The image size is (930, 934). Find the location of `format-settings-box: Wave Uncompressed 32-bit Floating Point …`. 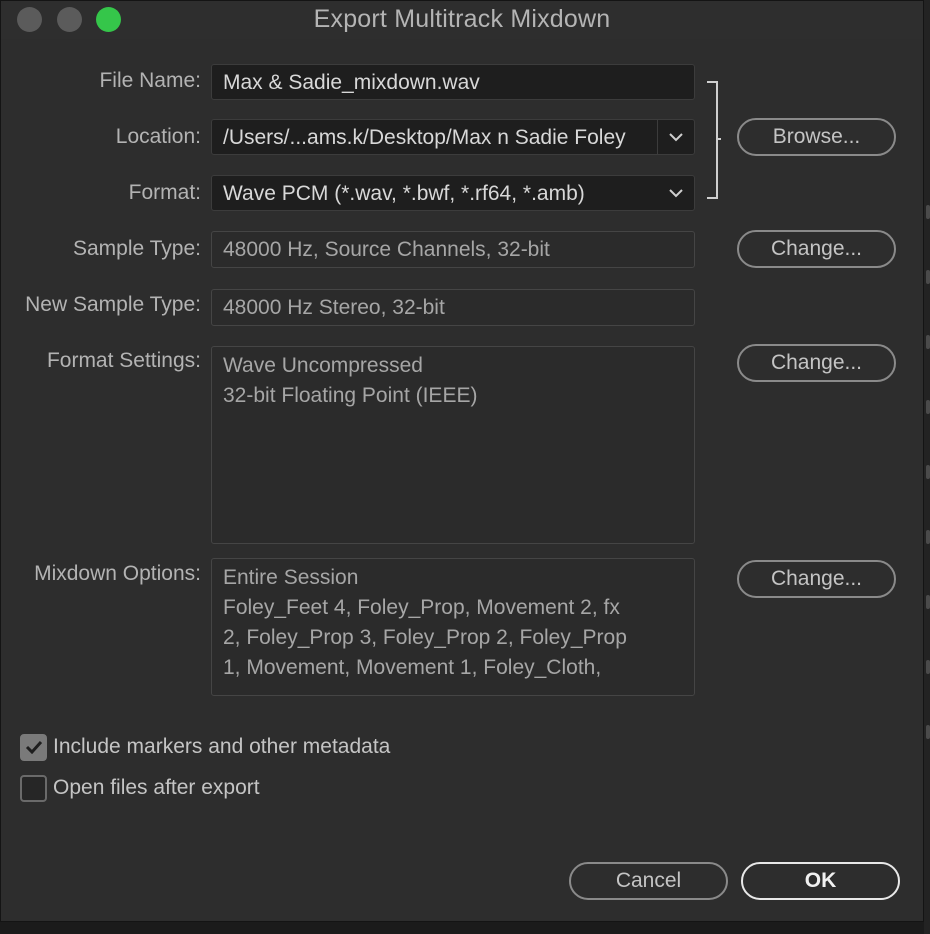

format-settings-box: Wave Uncompressed 32-bit Floating Point … is located at coordinates (453, 445).